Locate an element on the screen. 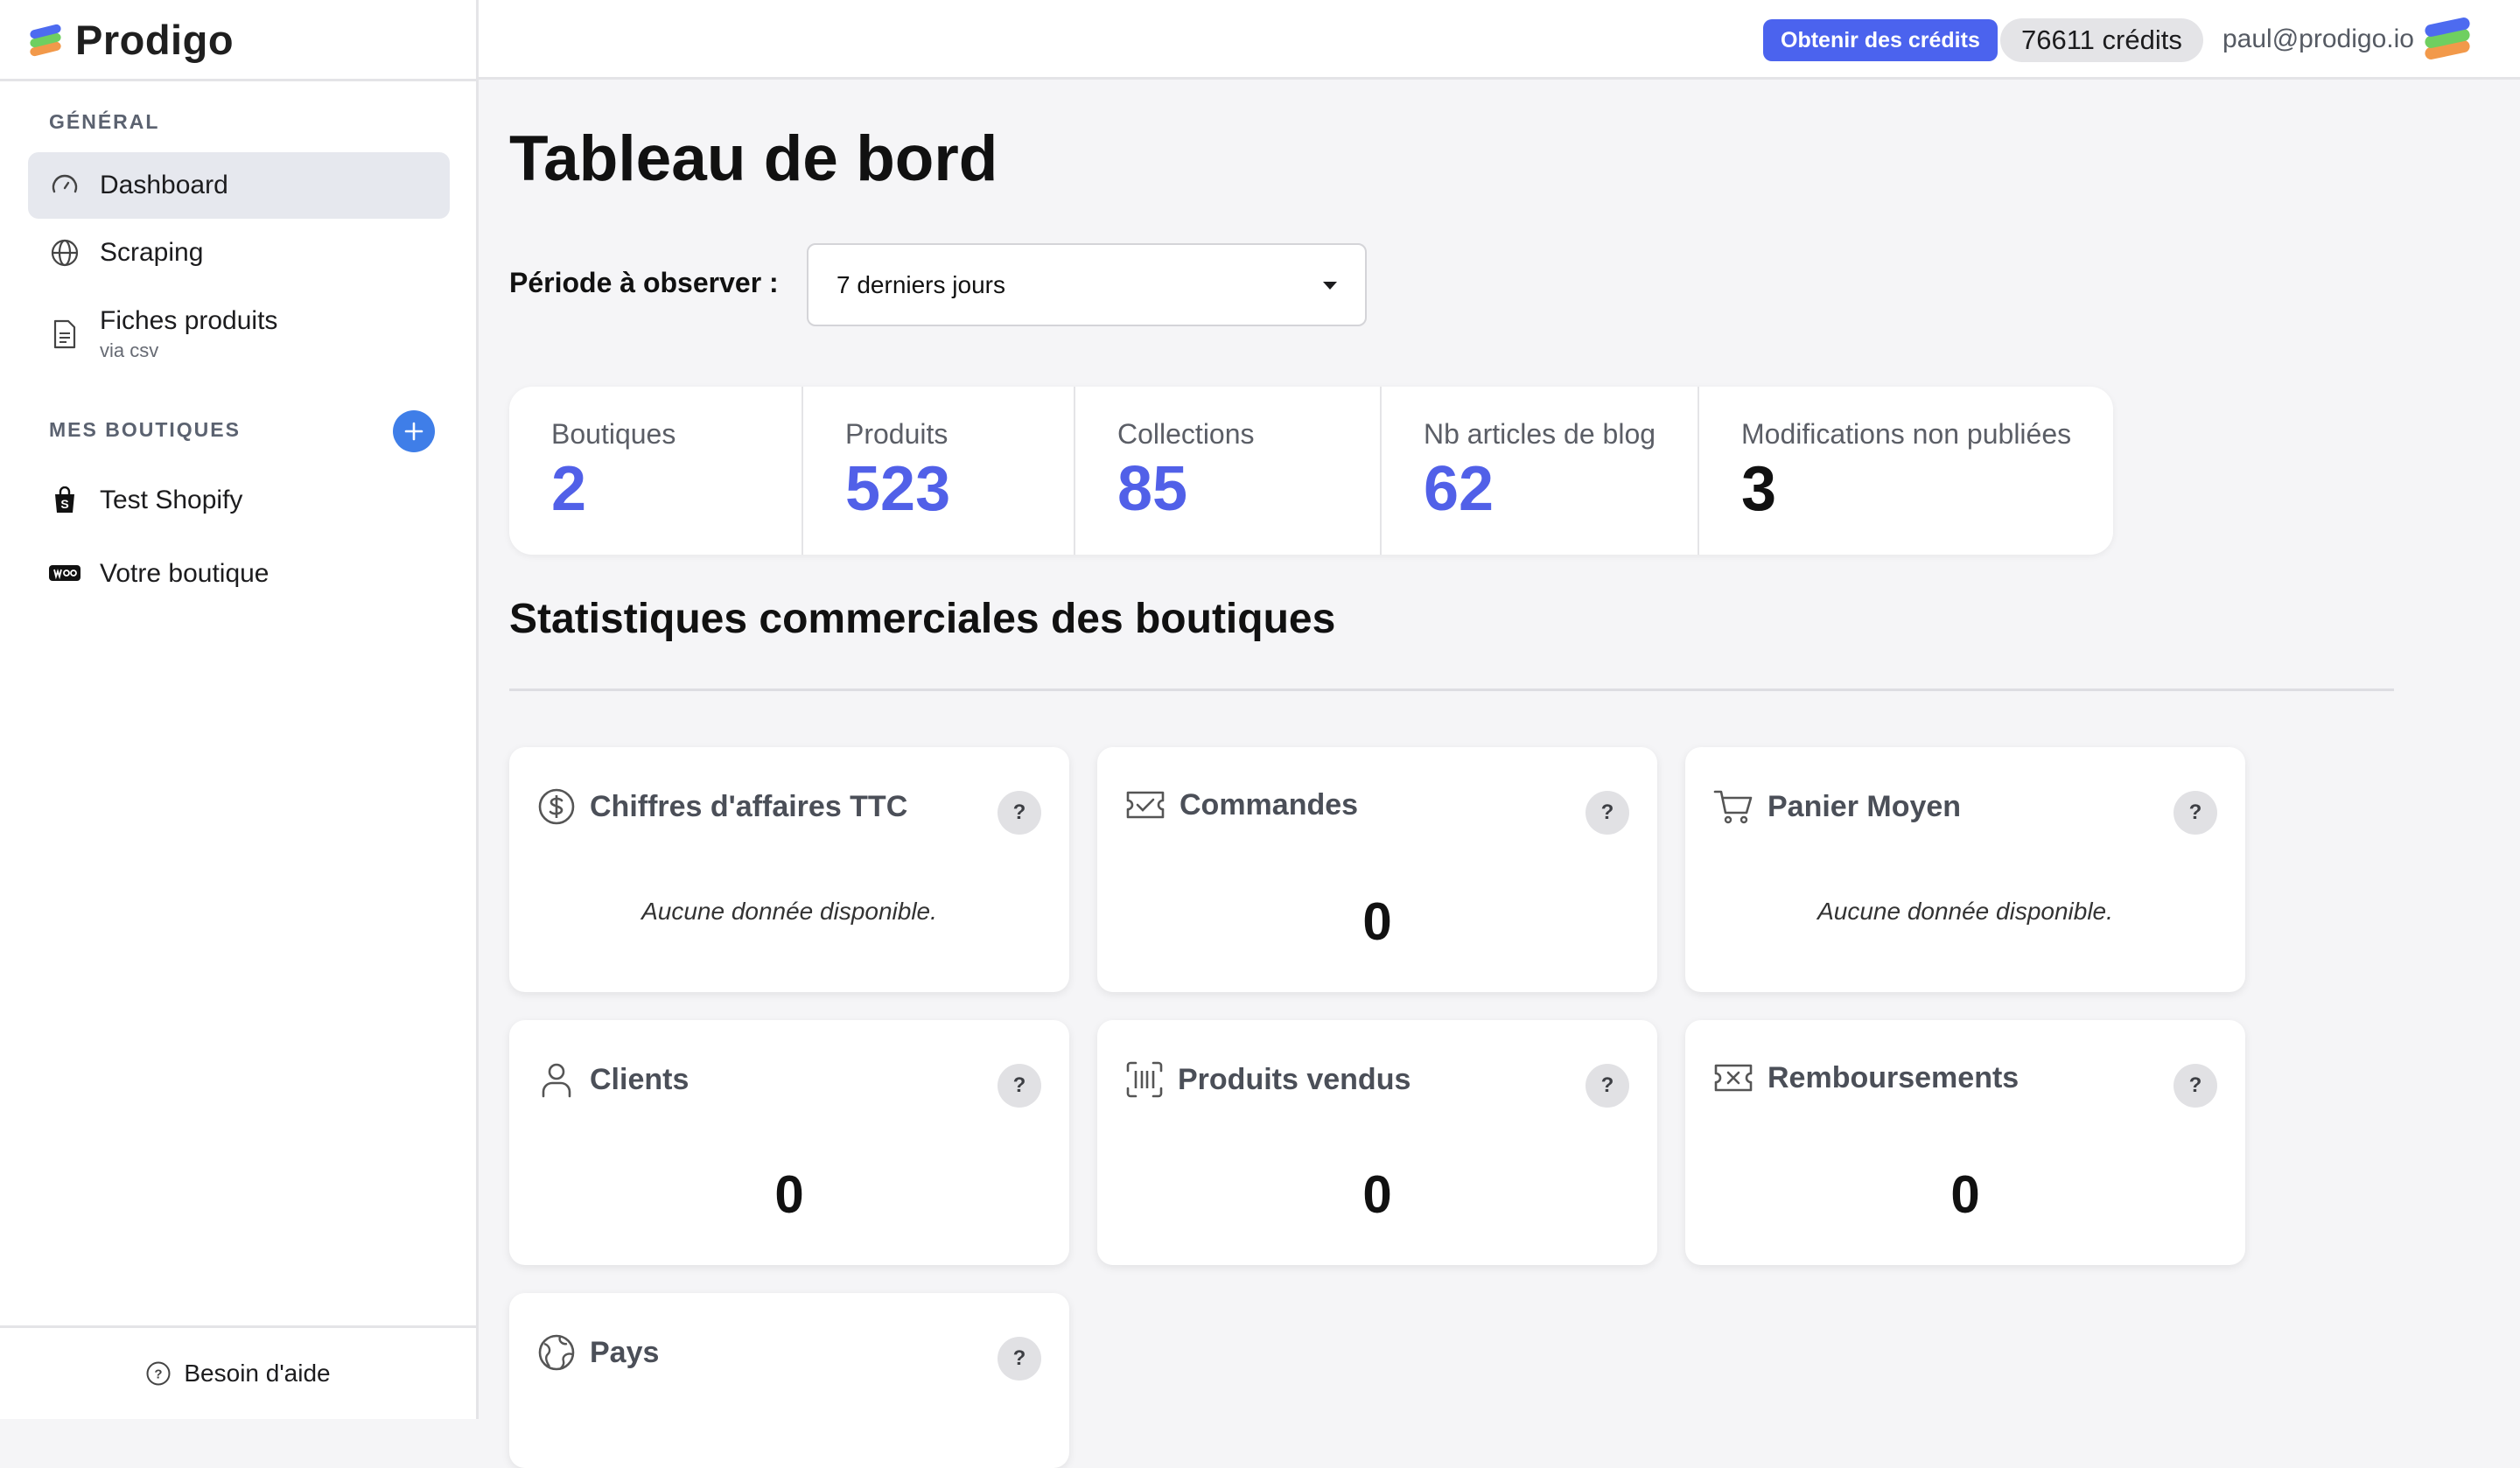 The width and height of the screenshot is (2520, 1468). cart-icon is located at coordinates (1733, 807).